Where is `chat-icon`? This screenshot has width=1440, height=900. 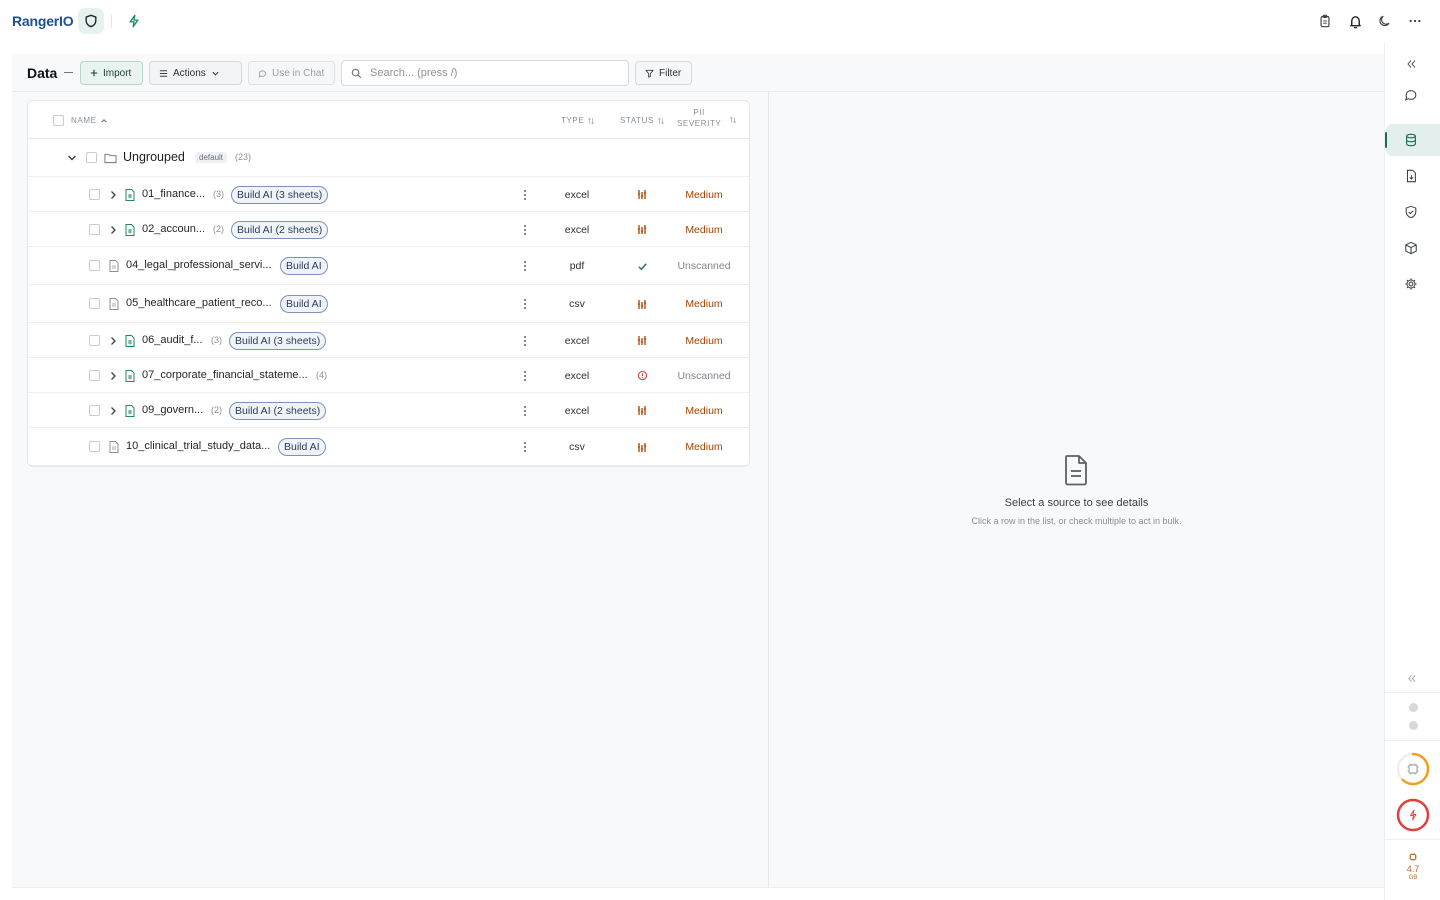 chat-icon is located at coordinates (1411, 95).